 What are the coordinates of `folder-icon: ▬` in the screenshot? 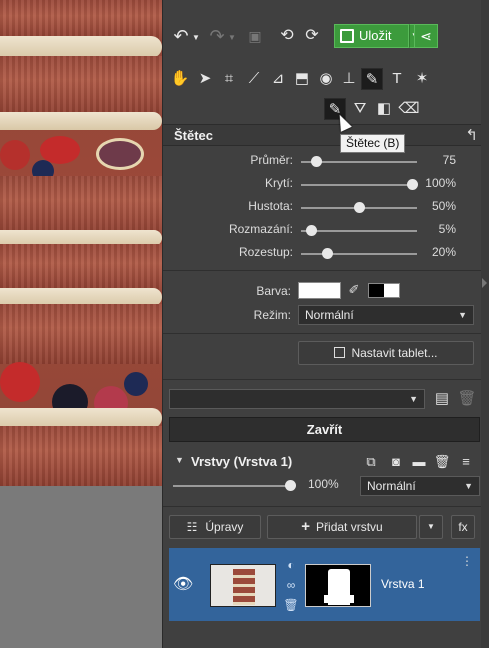 It's located at (419, 462).